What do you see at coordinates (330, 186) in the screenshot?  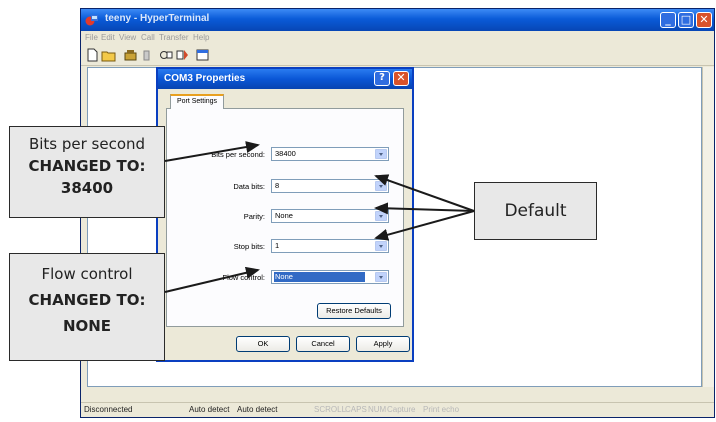 I see `data-bits-select: 8` at bounding box center [330, 186].